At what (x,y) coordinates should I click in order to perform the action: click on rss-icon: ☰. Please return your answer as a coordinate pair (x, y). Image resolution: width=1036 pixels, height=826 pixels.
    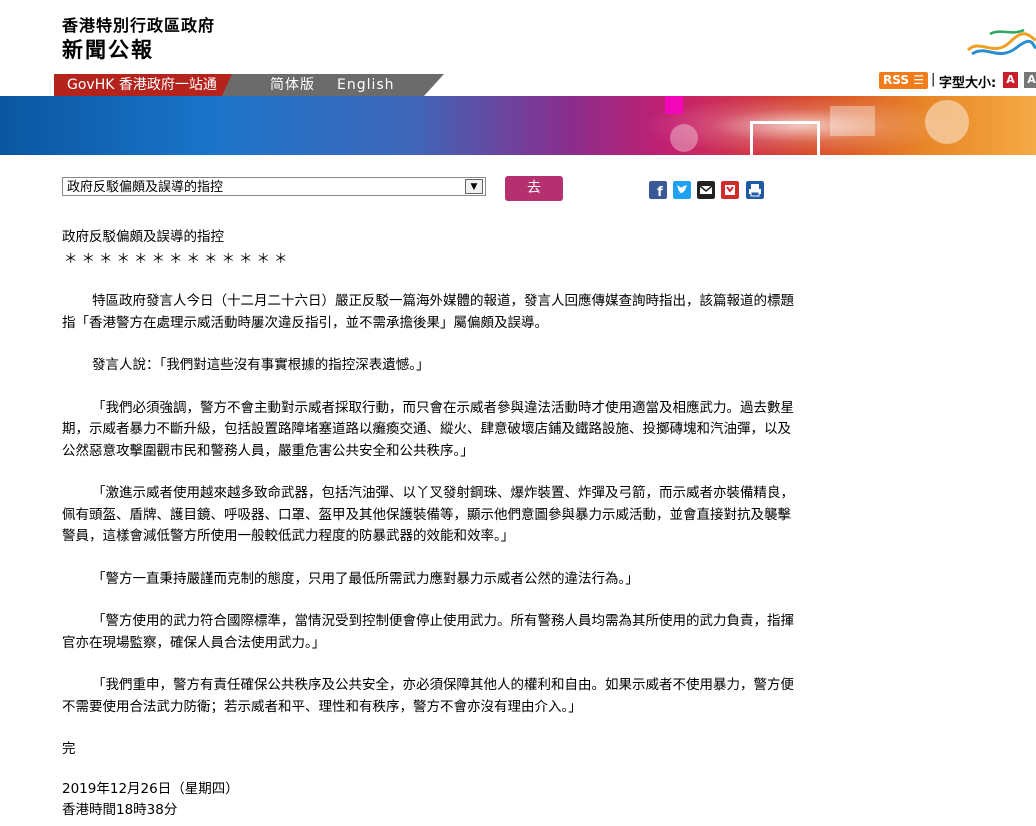
    Looking at the image, I should click on (918, 80).